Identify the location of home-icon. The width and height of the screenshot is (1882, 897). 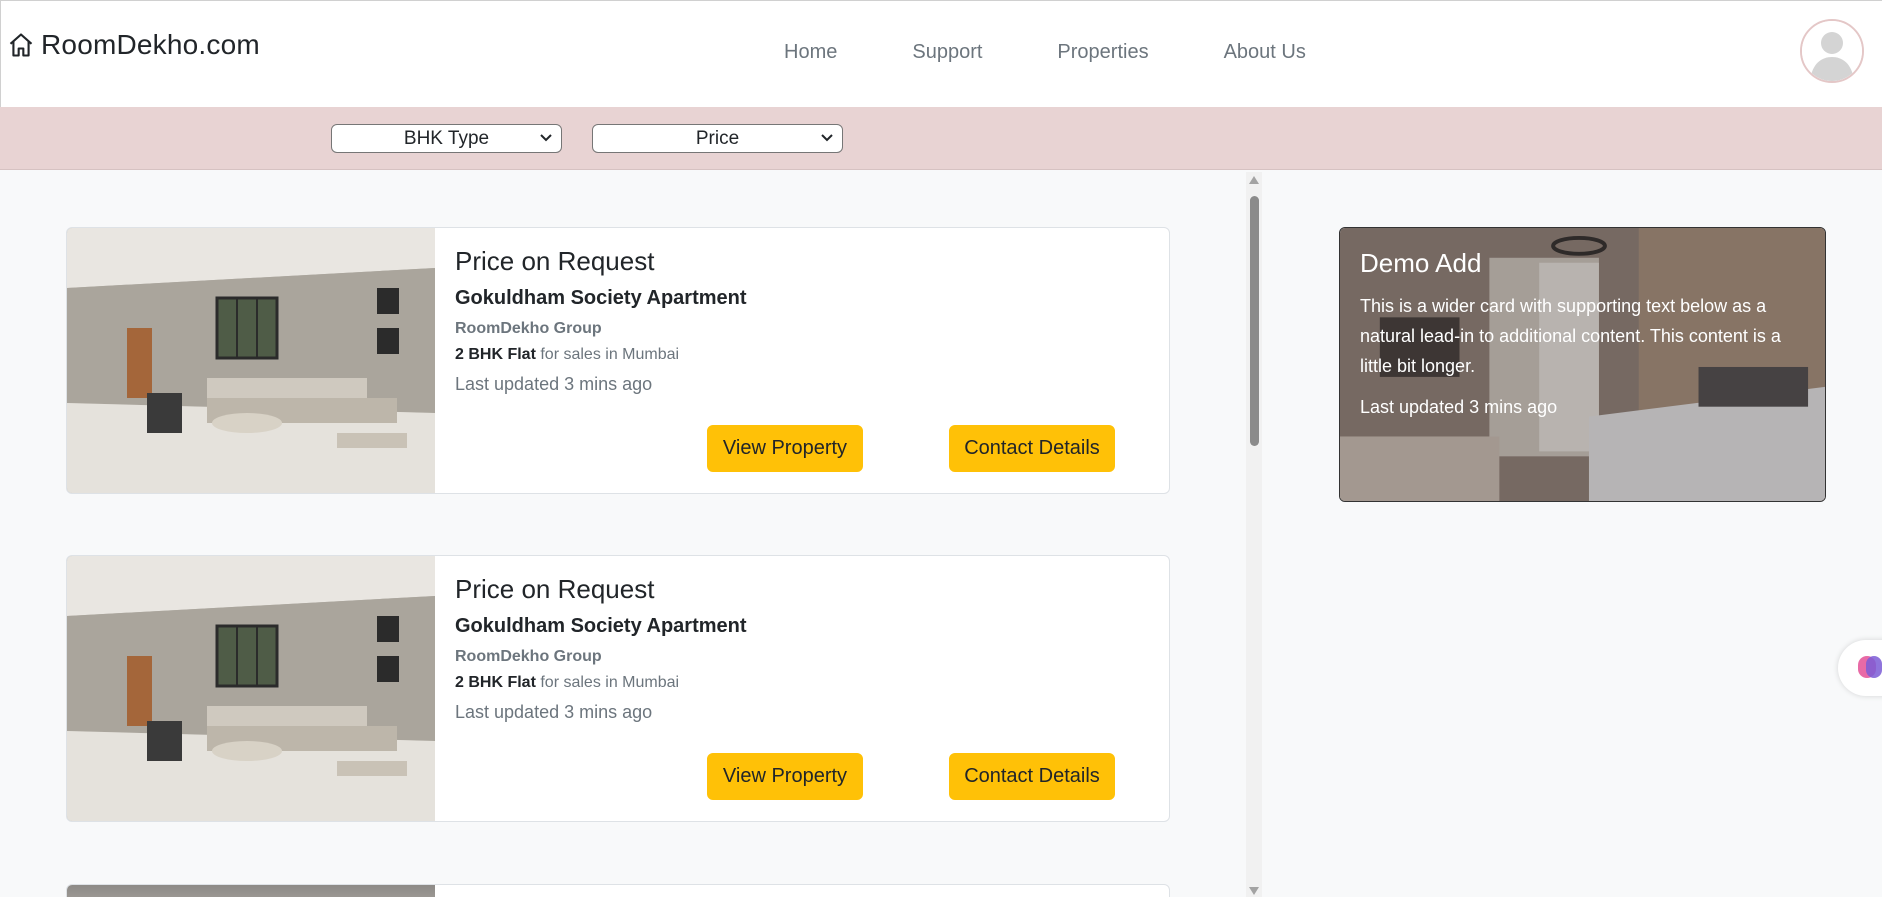
(21, 45).